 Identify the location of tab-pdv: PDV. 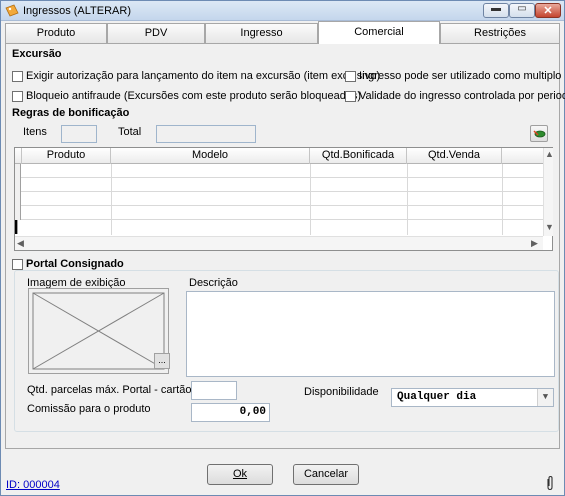
(156, 33).